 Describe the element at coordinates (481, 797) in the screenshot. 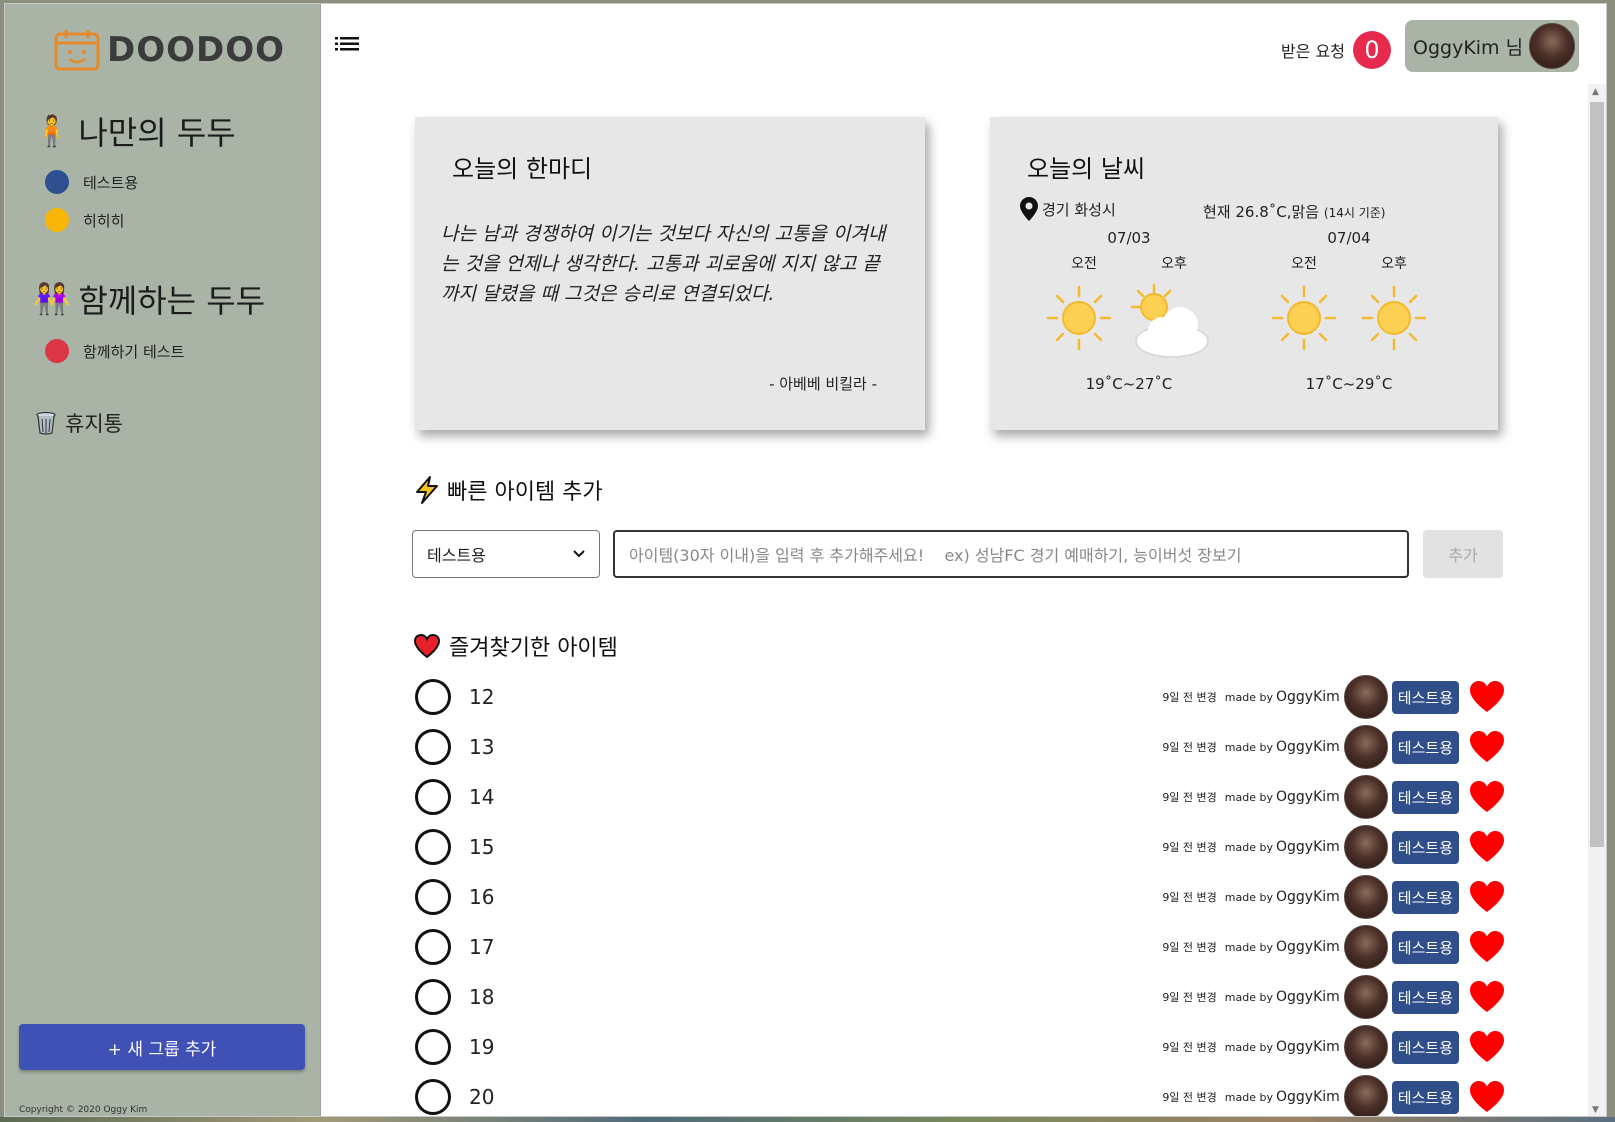

I see `item-title: 14` at that location.